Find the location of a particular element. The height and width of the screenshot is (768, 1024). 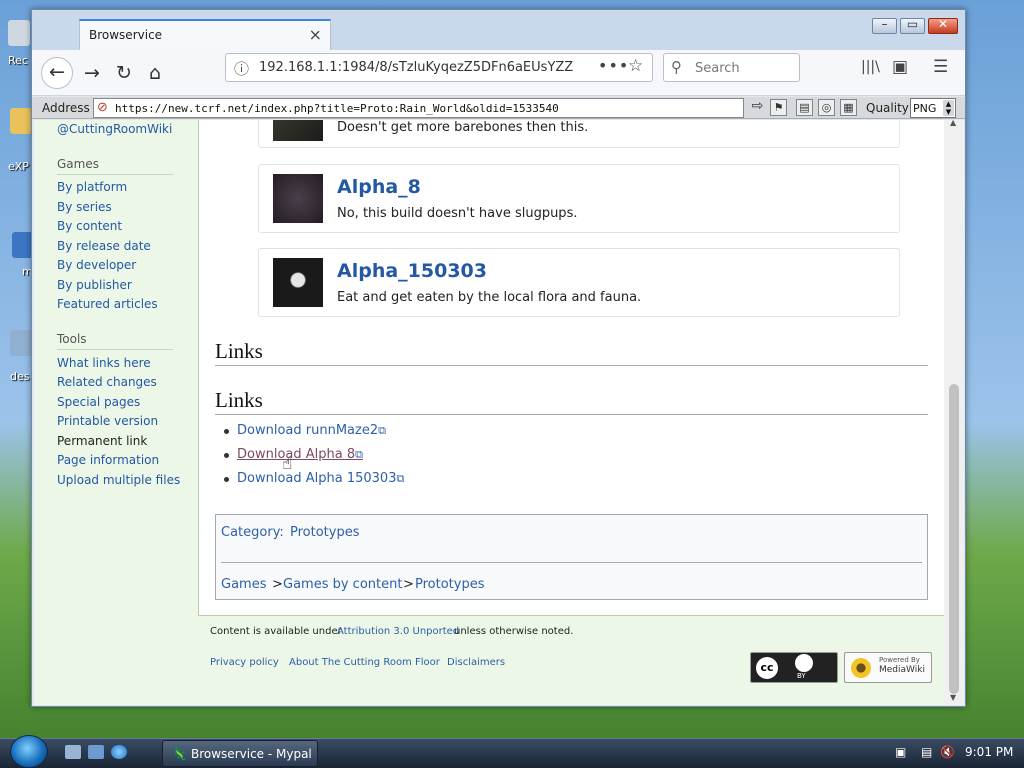

download-runnmaze2-link: Download runnMaze2⧉ is located at coordinates (311, 430).